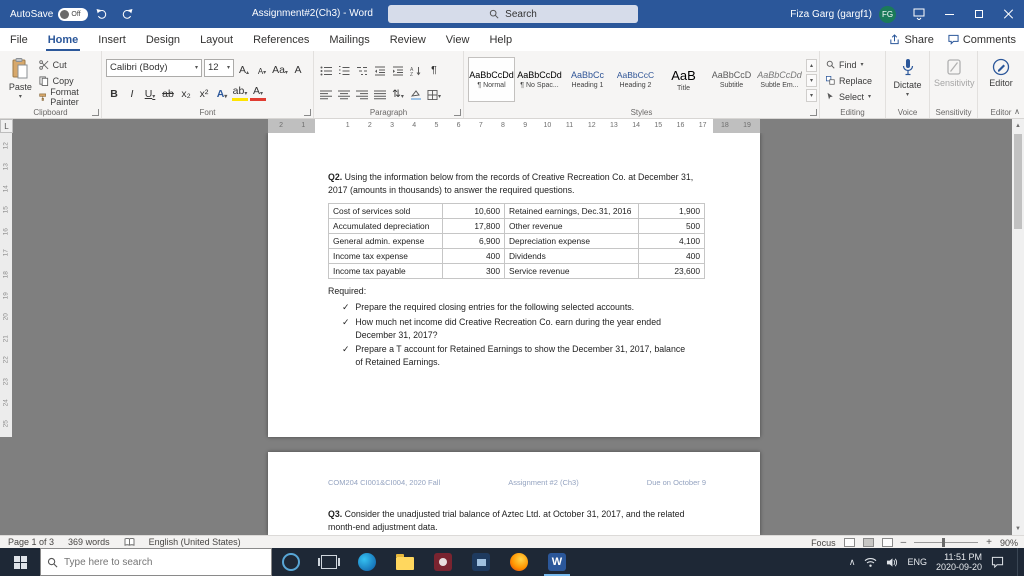 Image resolution: width=1024 pixels, height=576 pixels. What do you see at coordinates (852, 562) in the screenshot?
I see `tray-expand-button: ∧` at bounding box center [852, 562].